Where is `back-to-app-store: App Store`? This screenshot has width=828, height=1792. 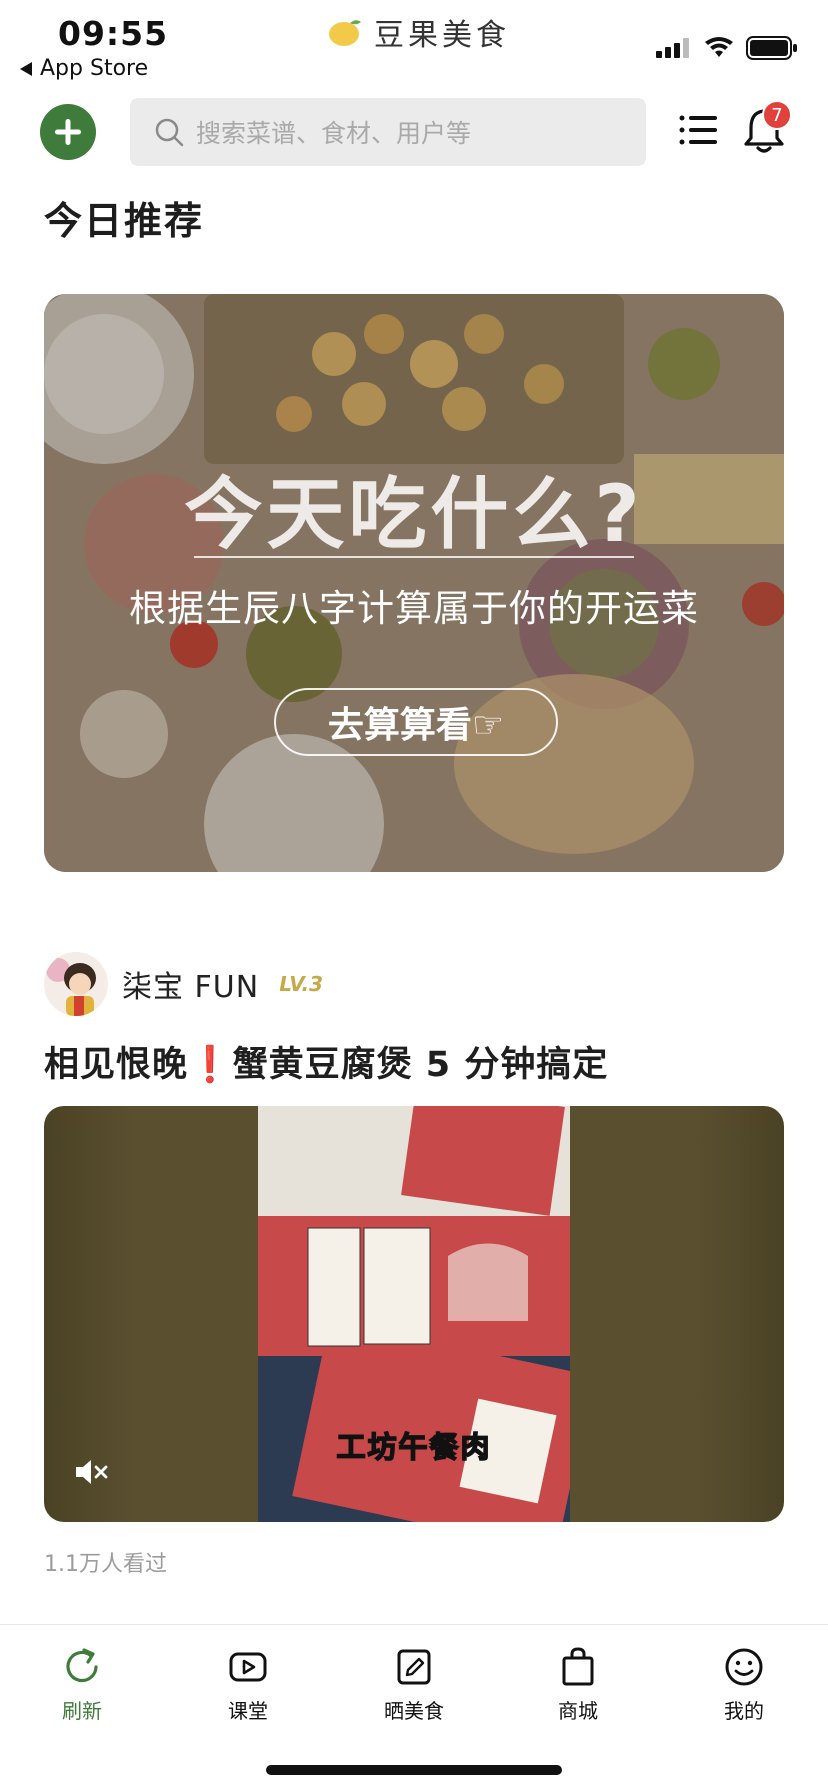
back-to-app-store: App Store is located at coordinates (84, 68).